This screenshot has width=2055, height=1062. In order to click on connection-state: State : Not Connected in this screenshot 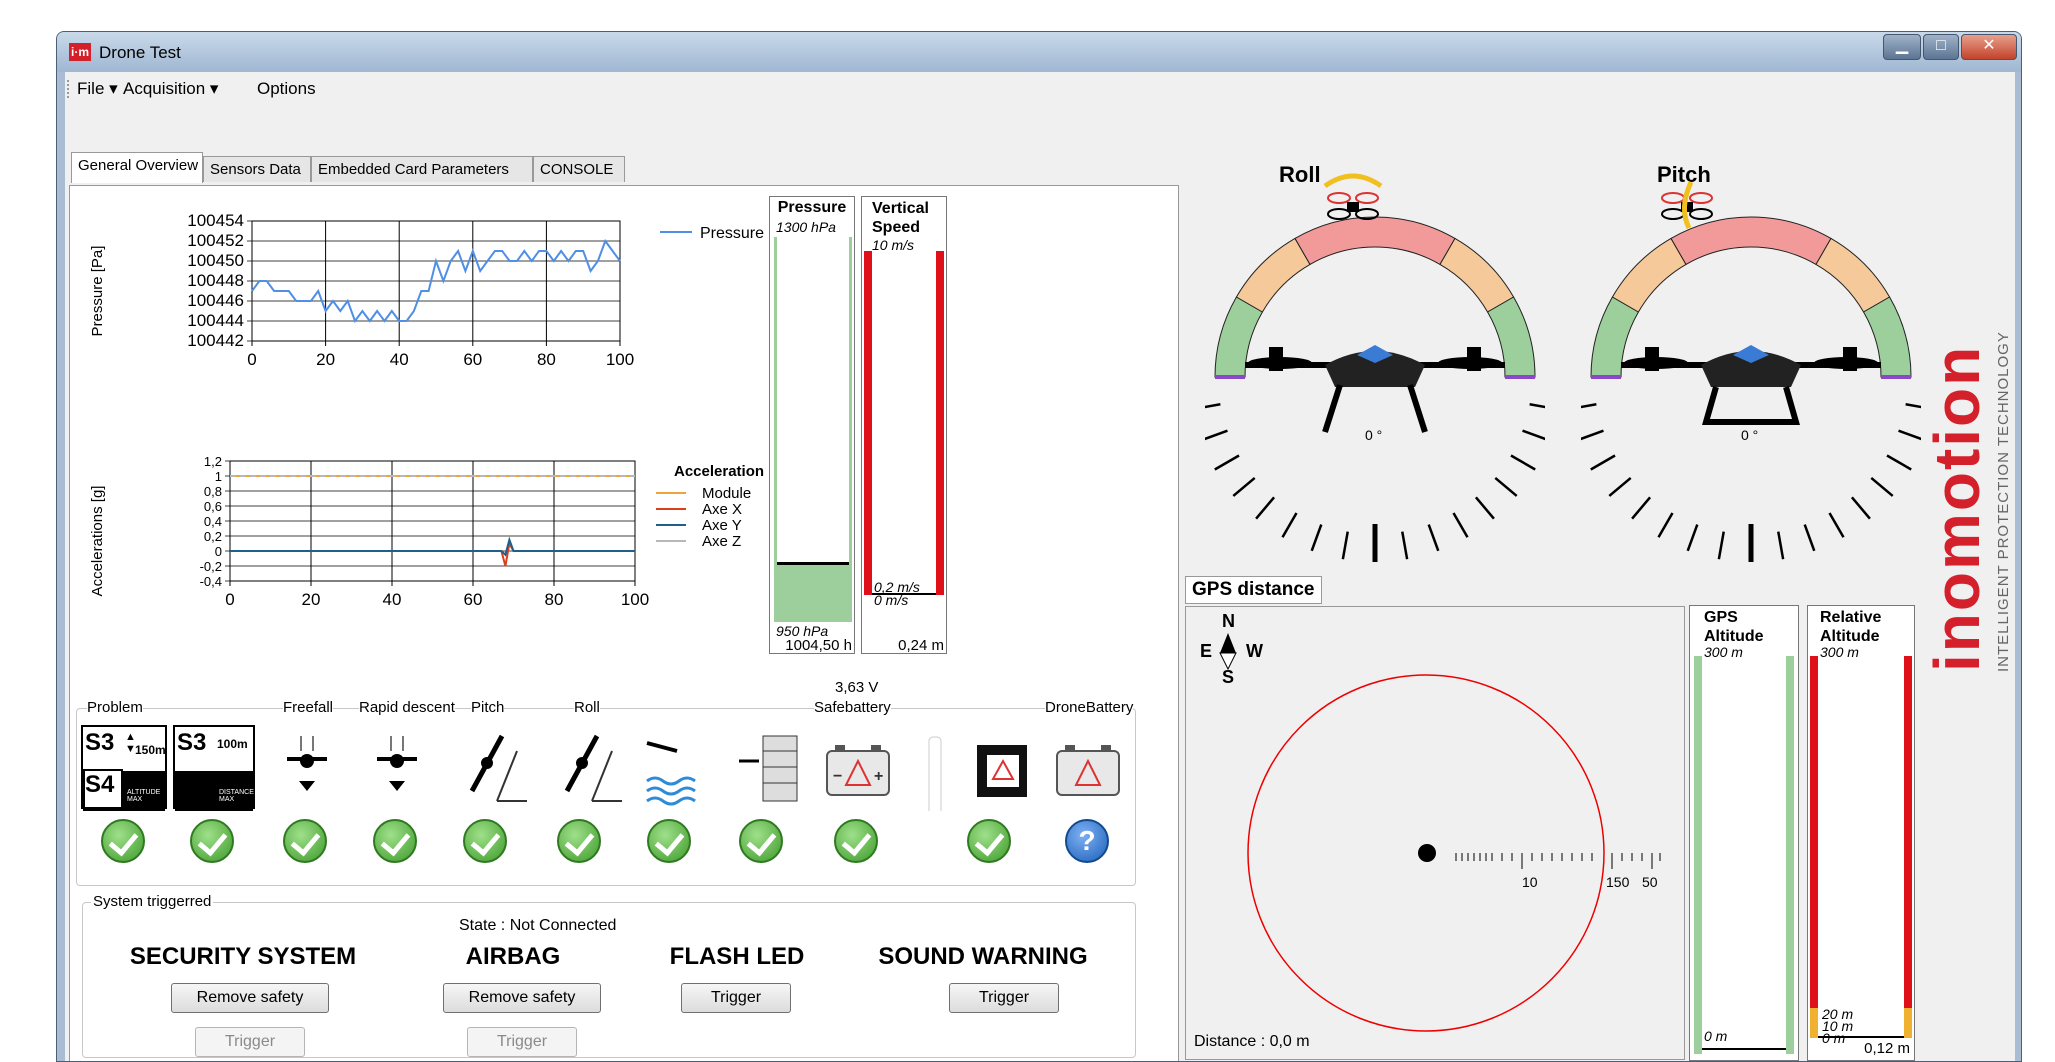, I will do `click(538, 925)`.